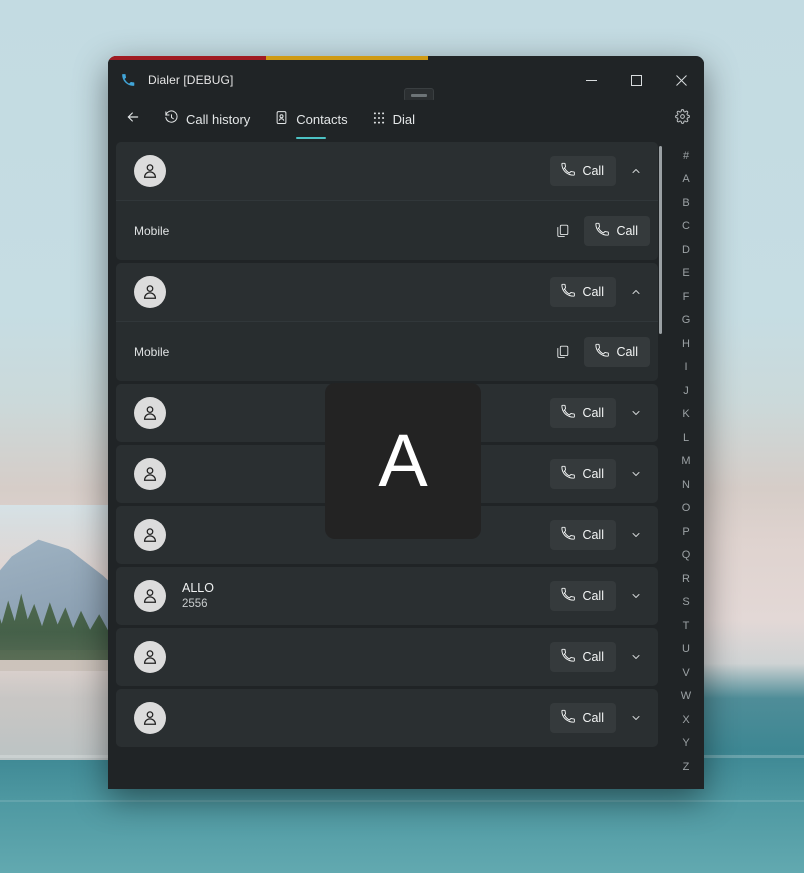  I want to click on index-letter-g: G, so click(686, 321).